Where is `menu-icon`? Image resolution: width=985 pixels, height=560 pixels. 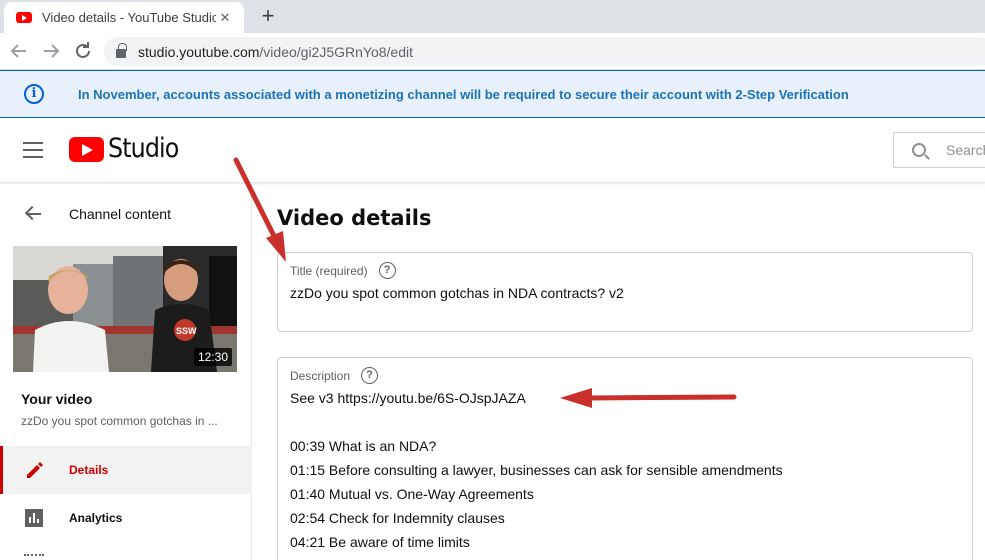 menu-icon is located at coordinates (33, 150).